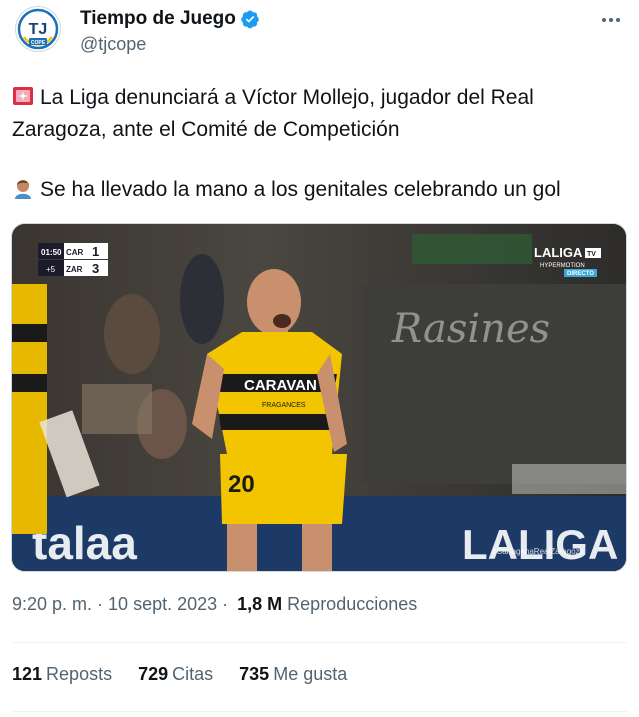 This screenshot has width=639, height=717. I want to click on ad-board-left-text: talaa, so click(84, 543).